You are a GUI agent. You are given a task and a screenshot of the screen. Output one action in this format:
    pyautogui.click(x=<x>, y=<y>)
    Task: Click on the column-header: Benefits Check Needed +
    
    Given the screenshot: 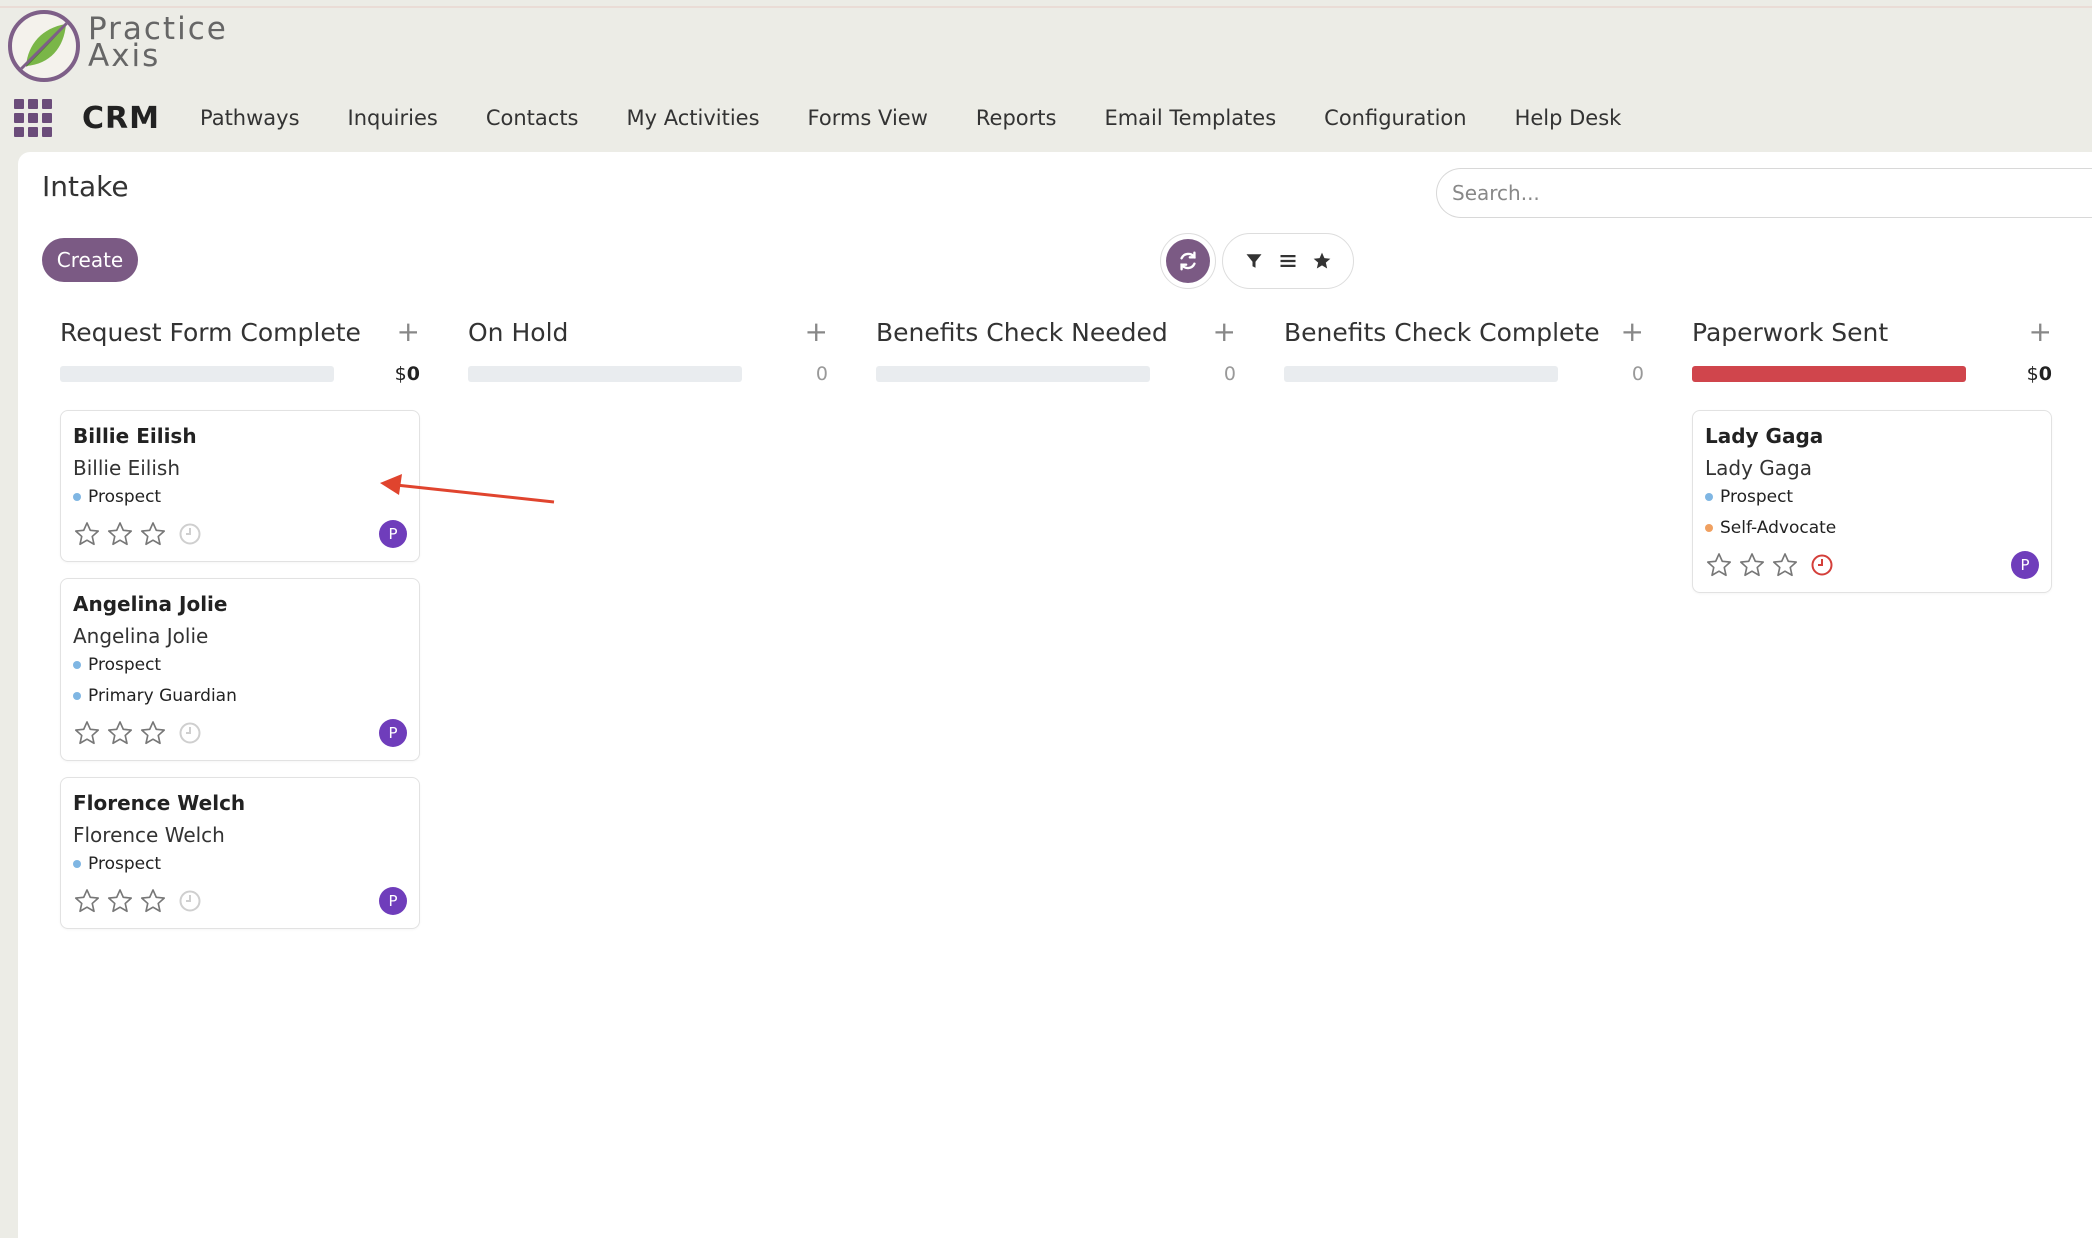 What is the action you would take?
    pyautogui.click(x=1056, y=332)
    